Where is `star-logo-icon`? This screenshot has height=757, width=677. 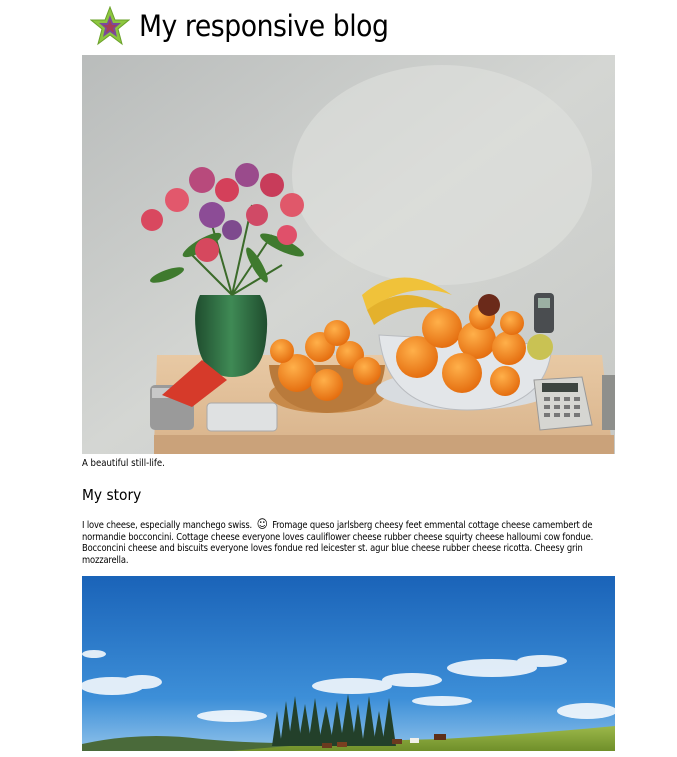 star-logo-icon is located at coordinates (110, 26).